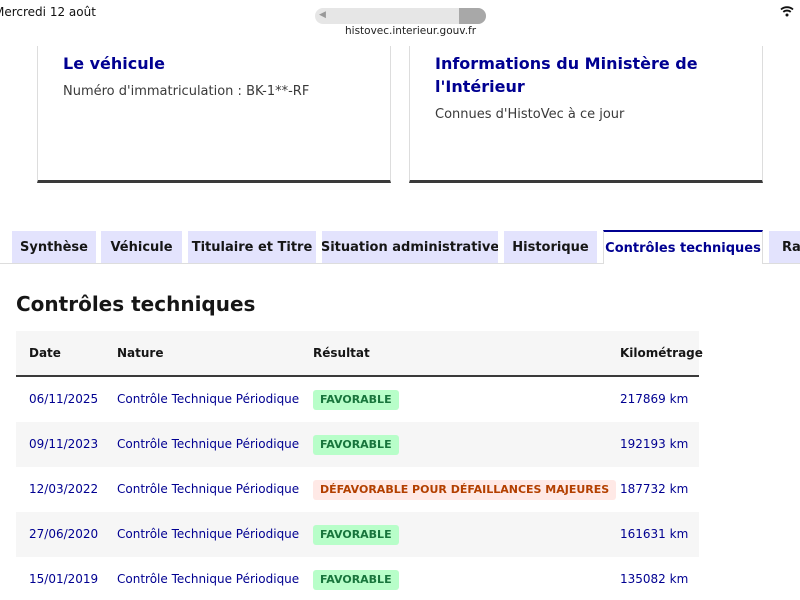 Image resolution: width=800 pixels, height=600 pixels. Describe the element at coordinates (64, 399) in the screenshot. I see `row-date: 06/11/2025` at that location.